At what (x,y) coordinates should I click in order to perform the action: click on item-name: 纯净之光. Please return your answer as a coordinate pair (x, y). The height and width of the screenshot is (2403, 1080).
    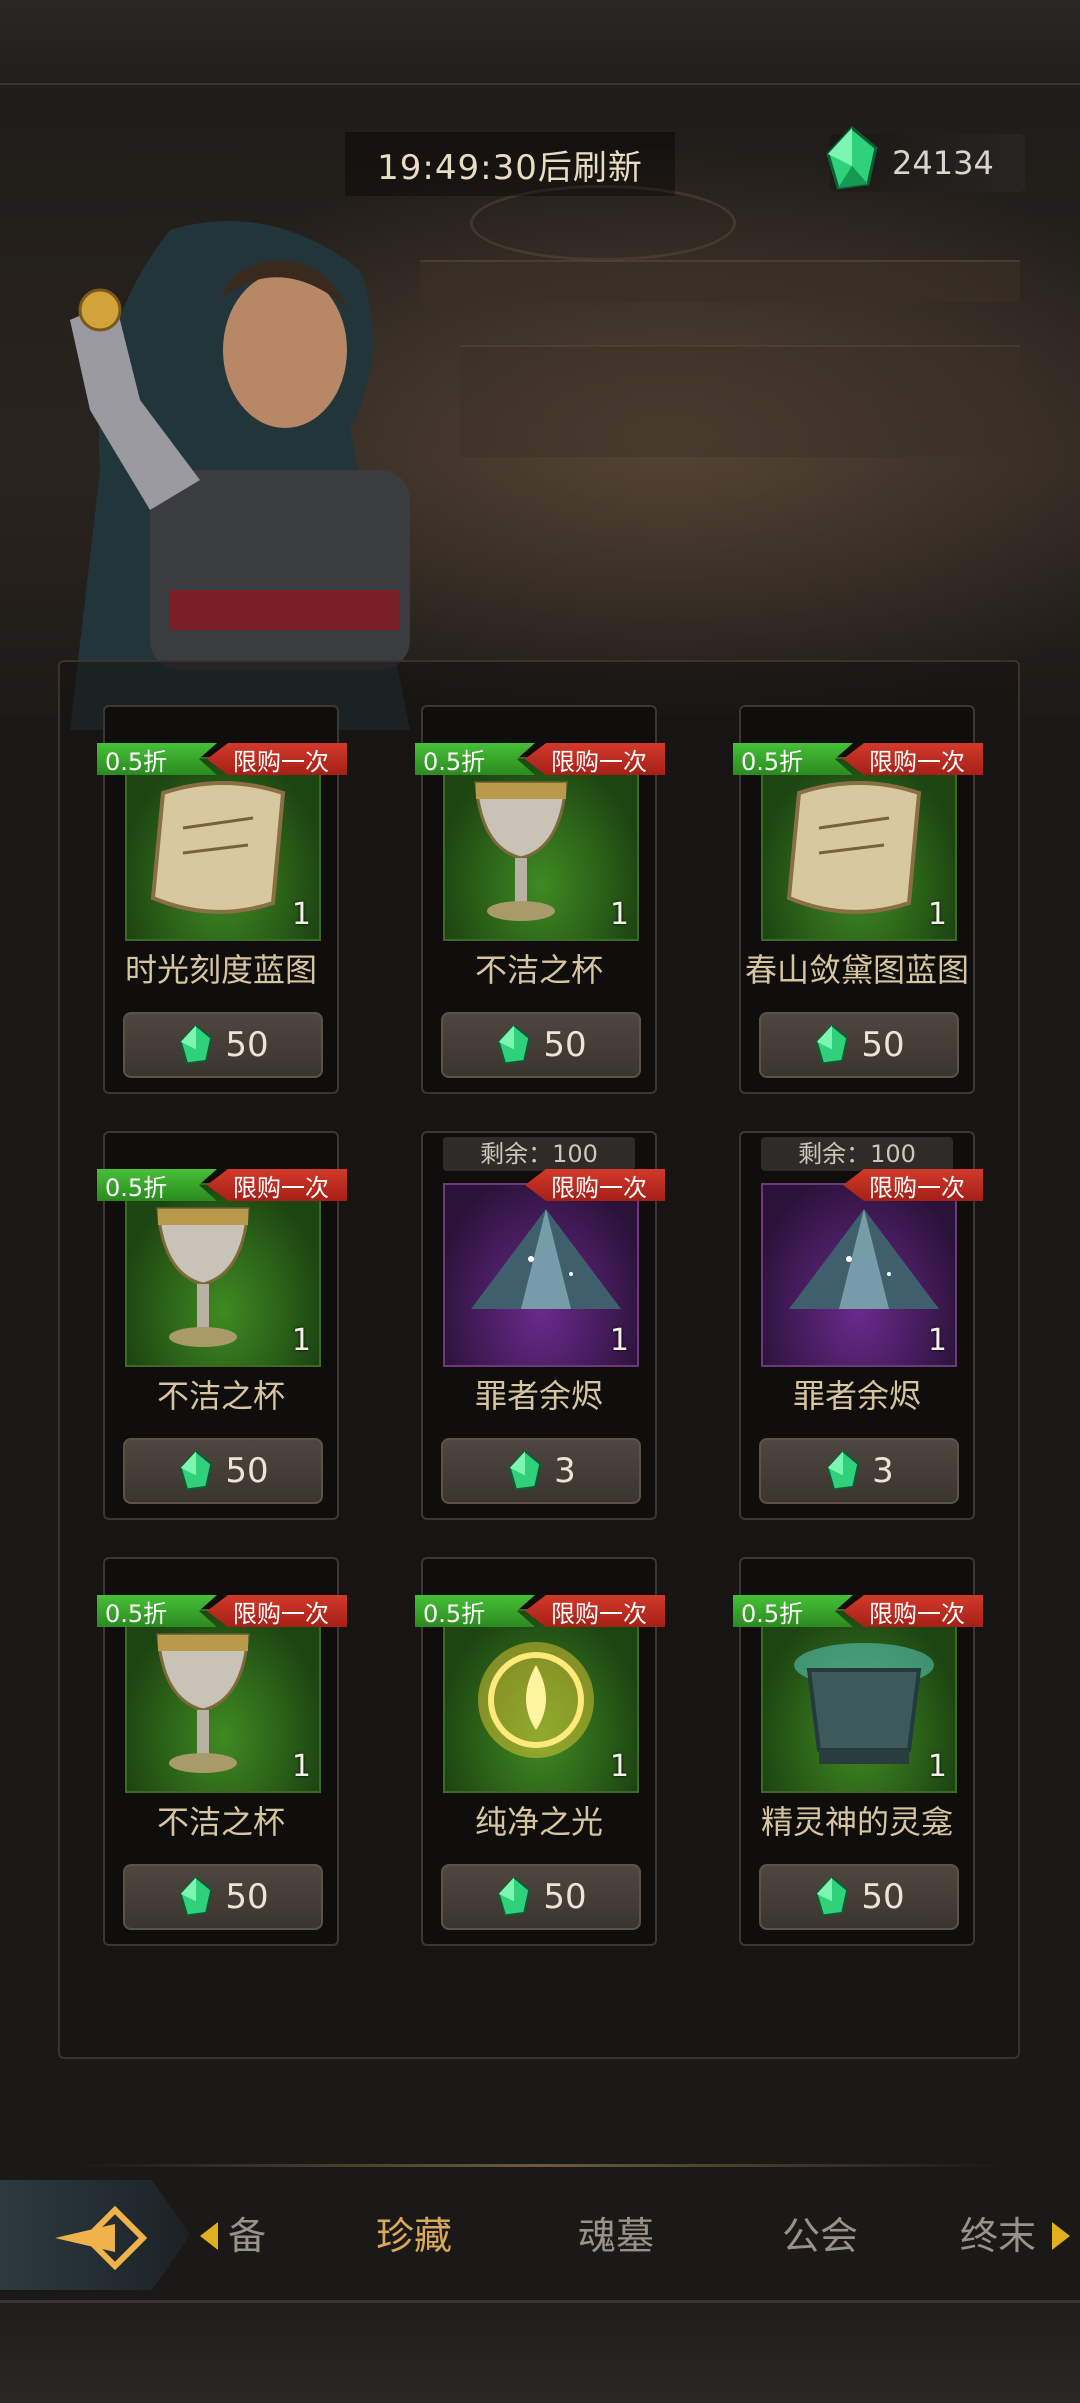
    Looking at the image, I should click on (538, 1822).